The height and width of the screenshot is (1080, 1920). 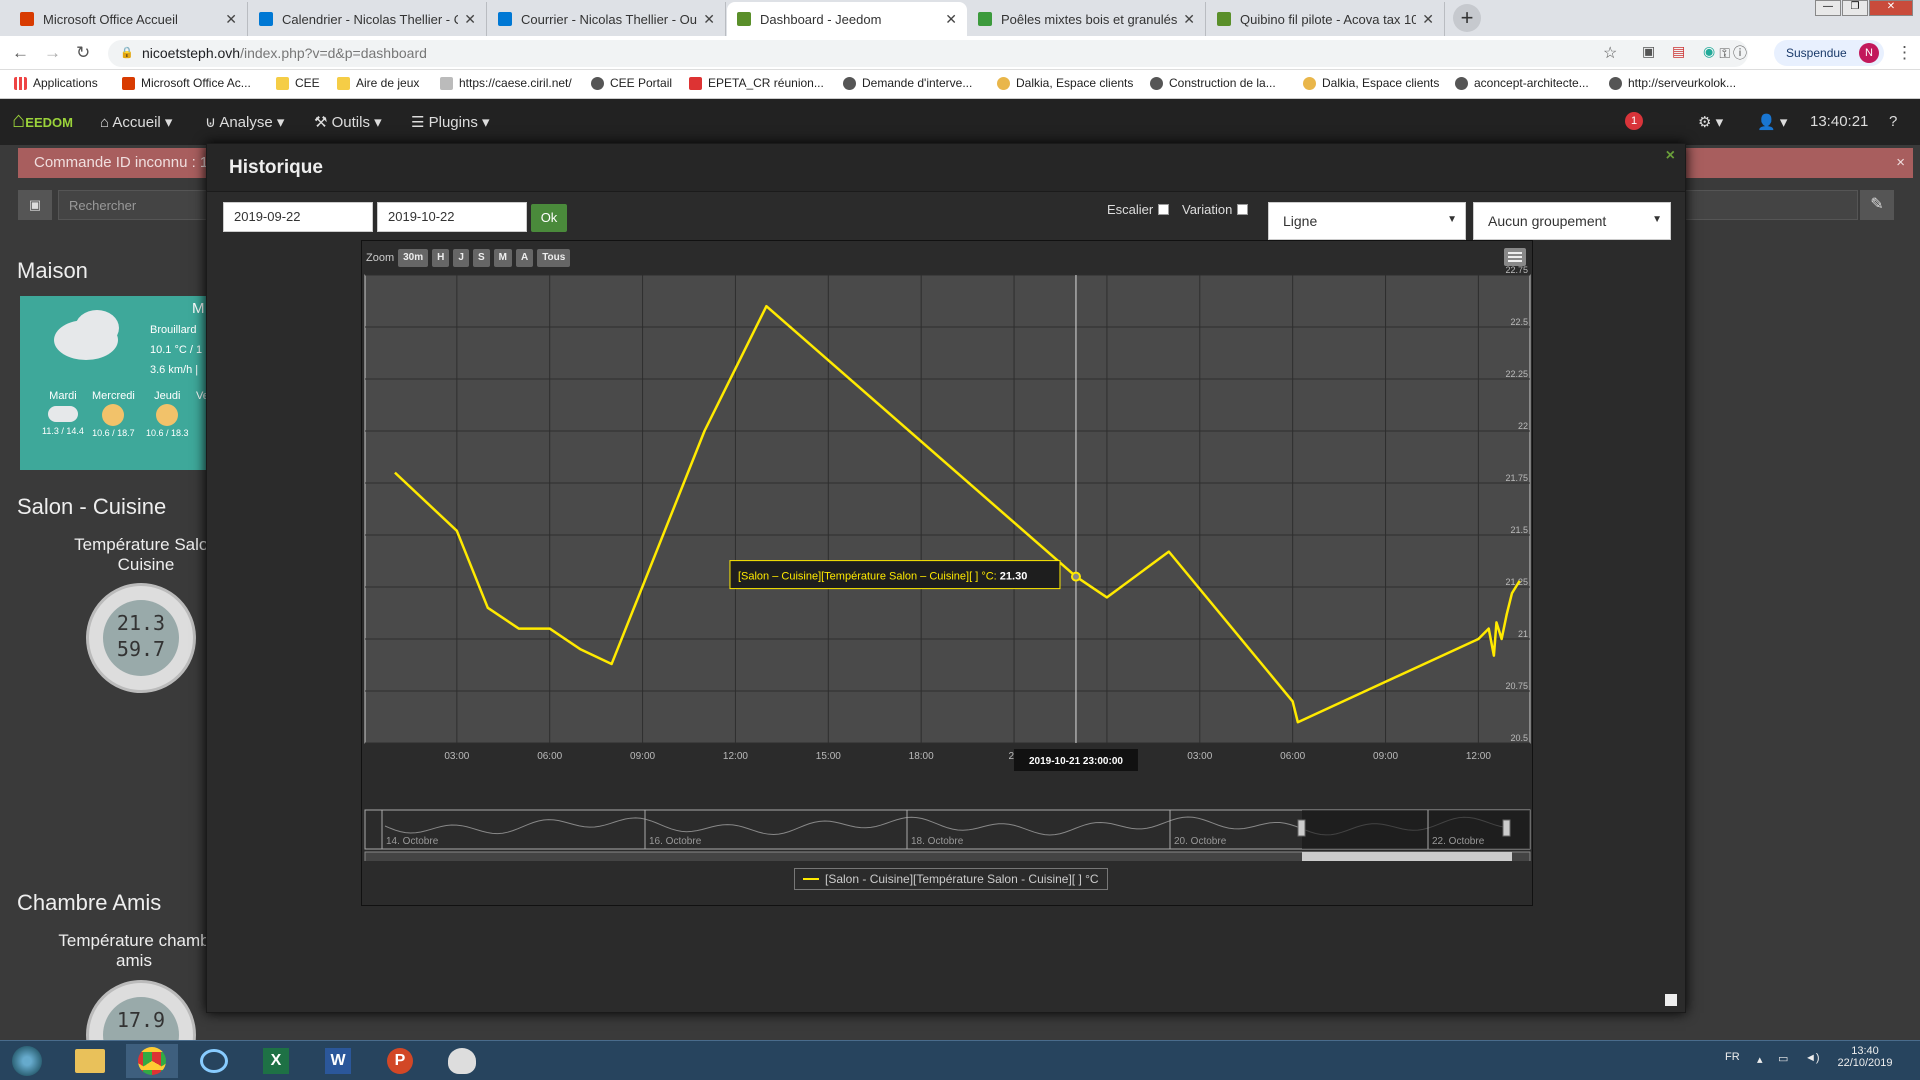 I want to click on variation-checkbox: Variation, so click(x=1215, y=209).